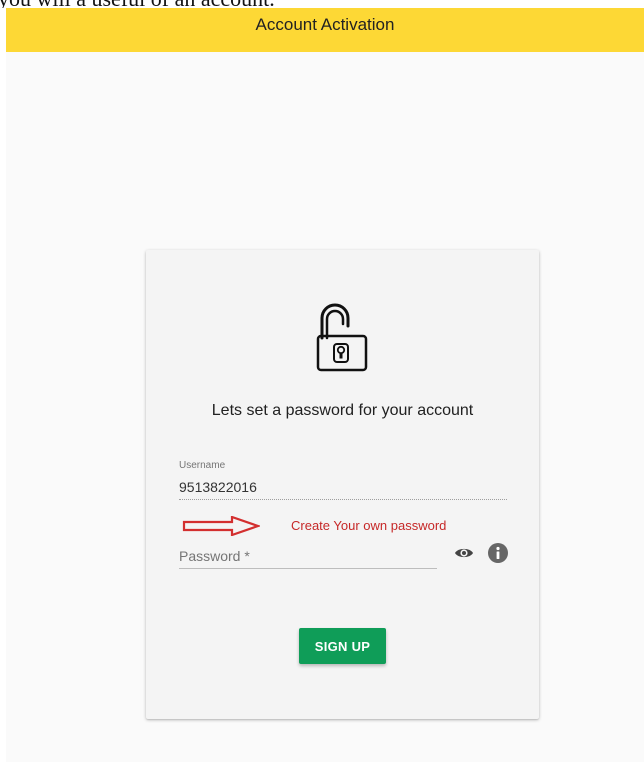 This screenshot has height=762, width=644. What do you see at coordinates (218, 487) in the screenshot?
I see `username-field: 9513822016` at bounding box center [218, 487].